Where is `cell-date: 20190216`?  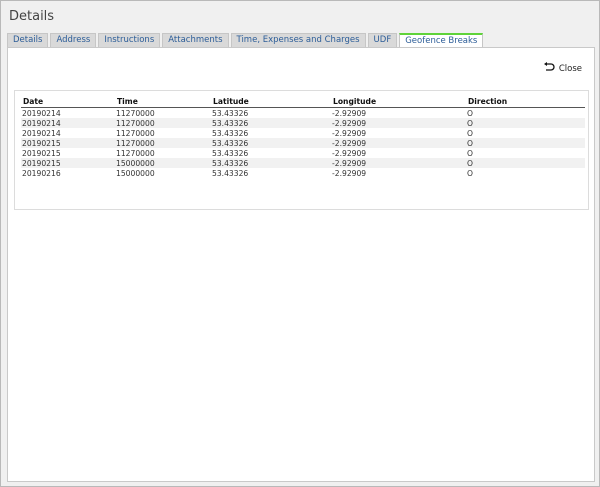 cell-date: 20190216 is located at coordinates (41, 173).